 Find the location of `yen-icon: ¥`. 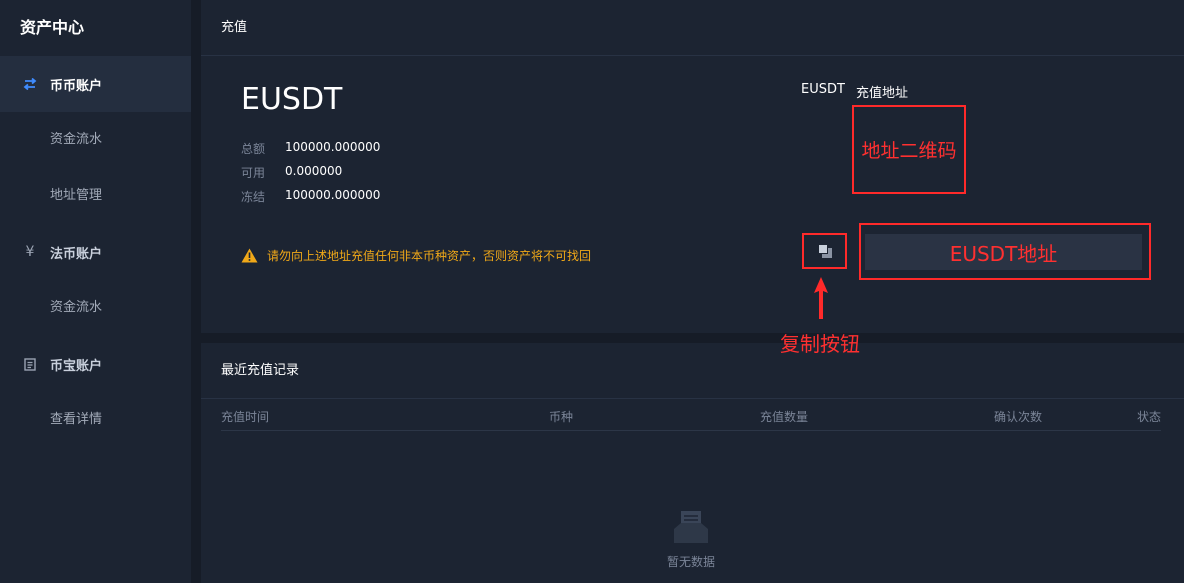

yen-icon: ¥ is located at coordinates (30, 252).